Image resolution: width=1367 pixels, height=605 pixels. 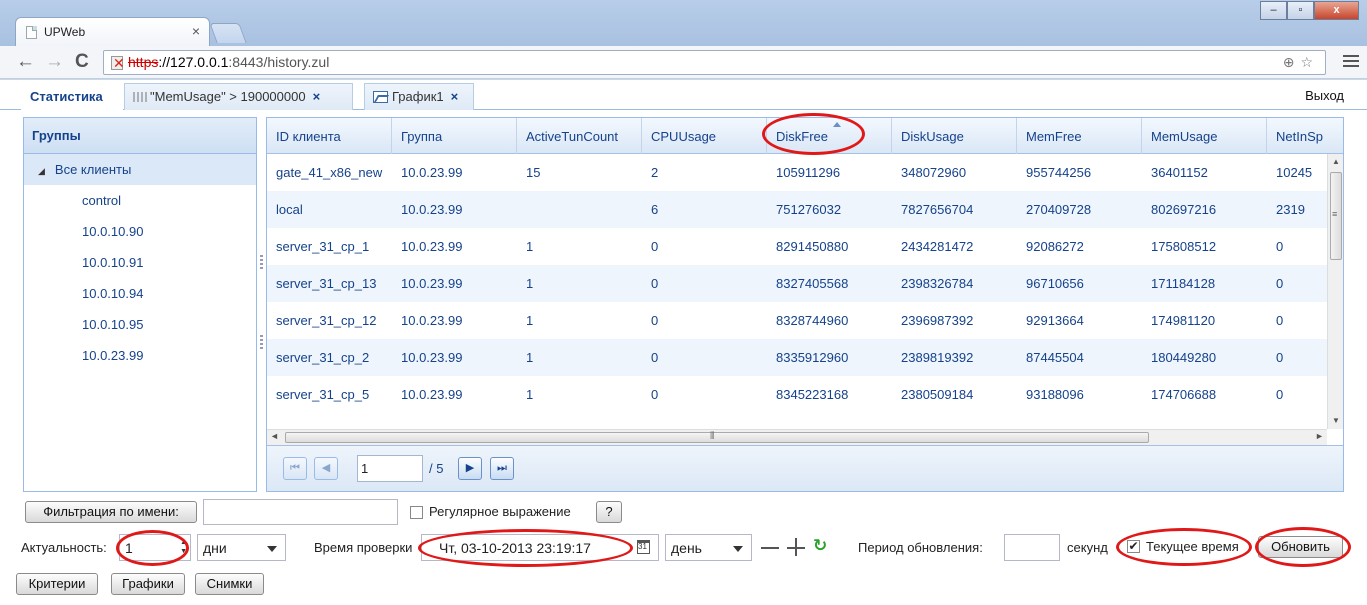 What do you see at coordinates (436, 468) in the screenshot?
I see `page-total: / 5` at bounding box center [436, 468].